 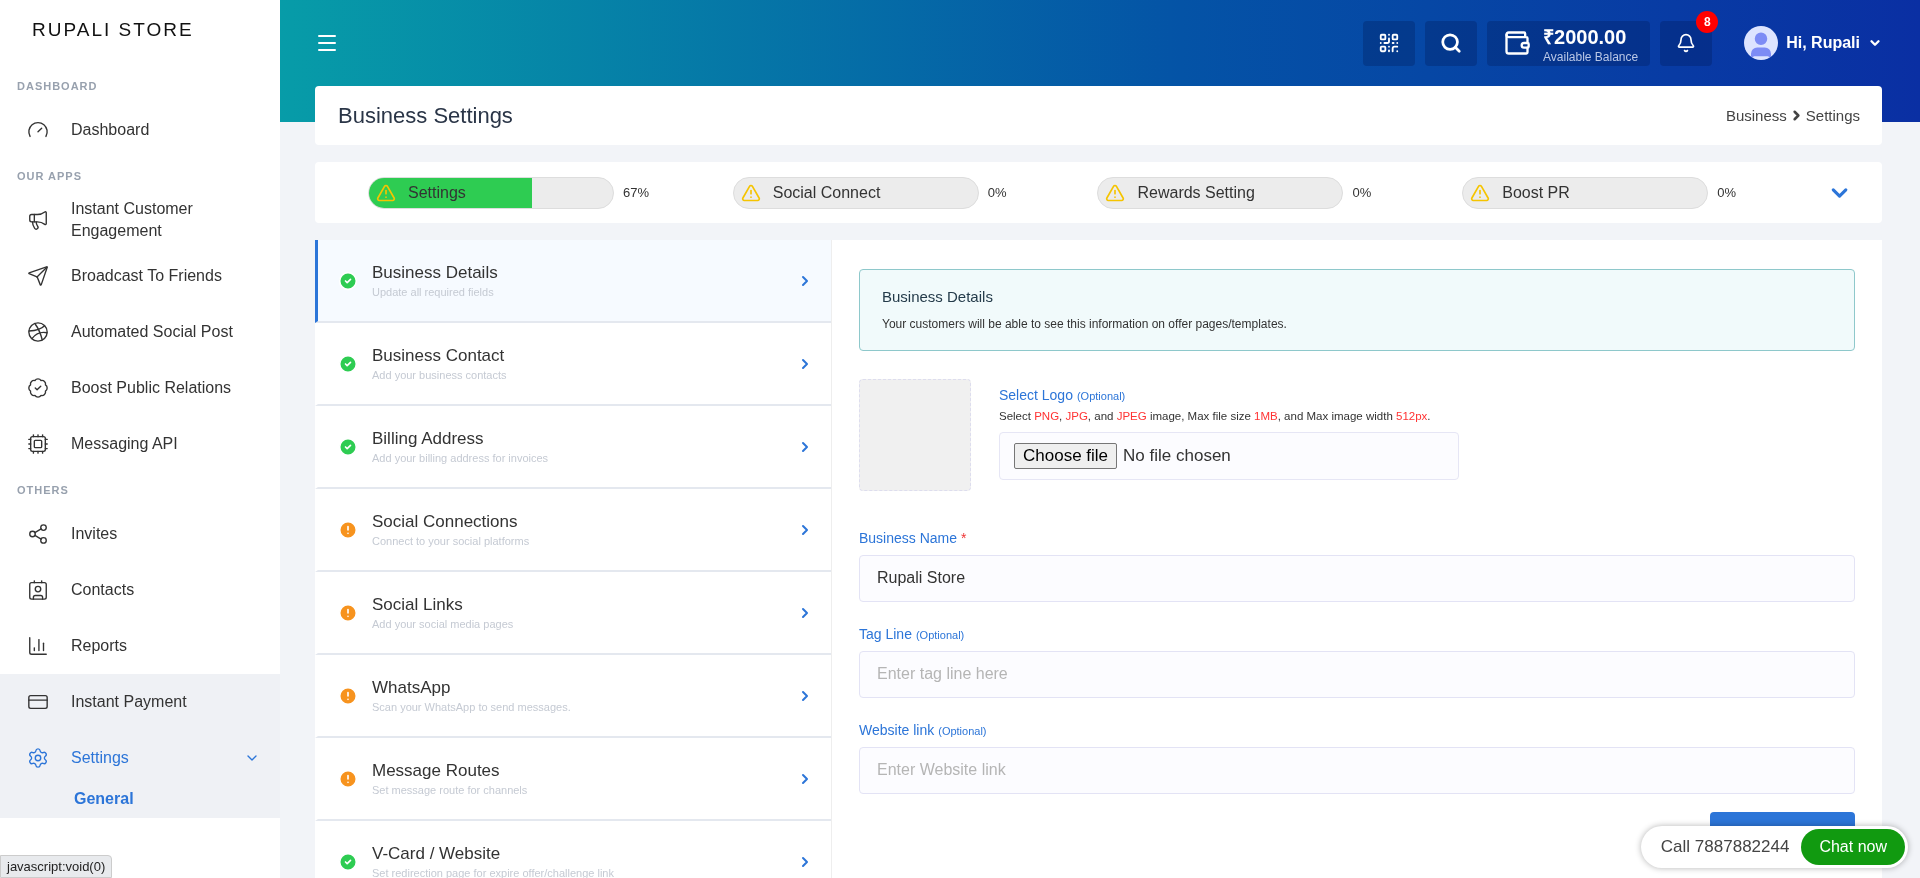 What do you see at coordinates (450, 790) in the screenshot?
I see `section-subtitle: Set message route for channels` at bounding box center [450, 790].